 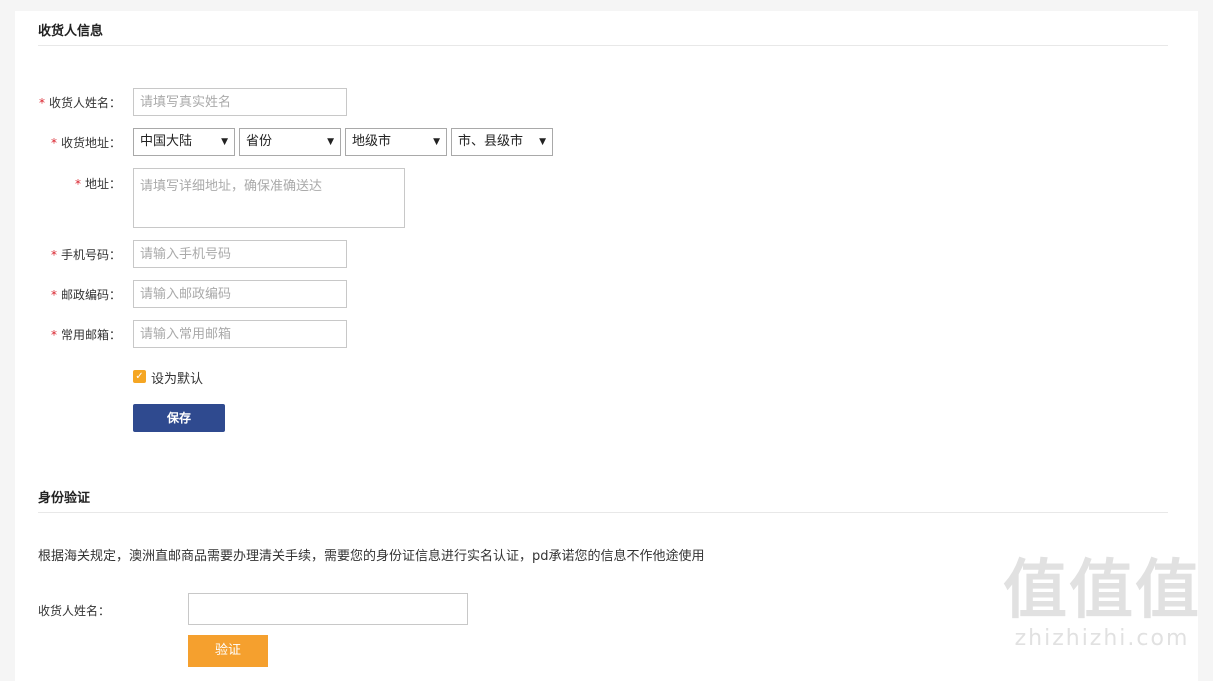 I want to click on default-checkbox-label: 设为默认, so click(x=177, y=379).